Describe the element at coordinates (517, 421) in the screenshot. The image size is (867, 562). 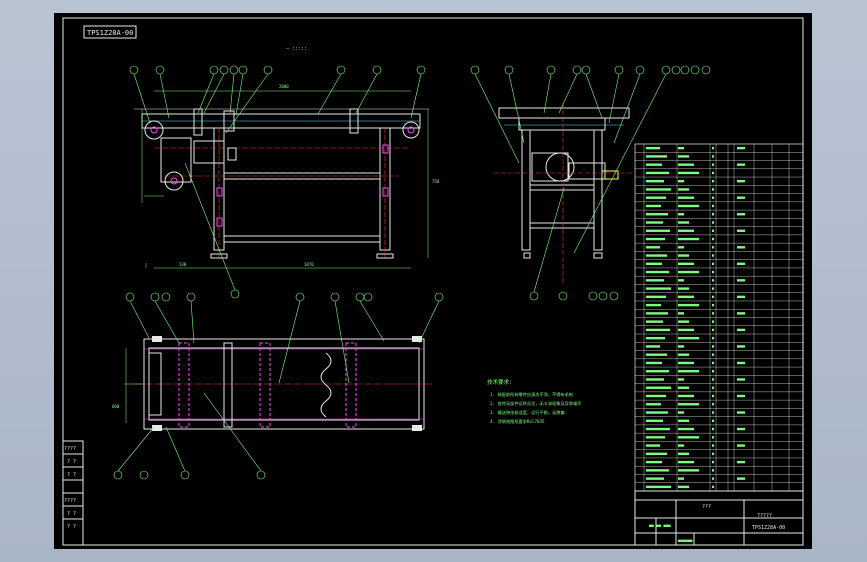
I see `note-4: 4. 涂装按图纸要求Ral7035` at that location.